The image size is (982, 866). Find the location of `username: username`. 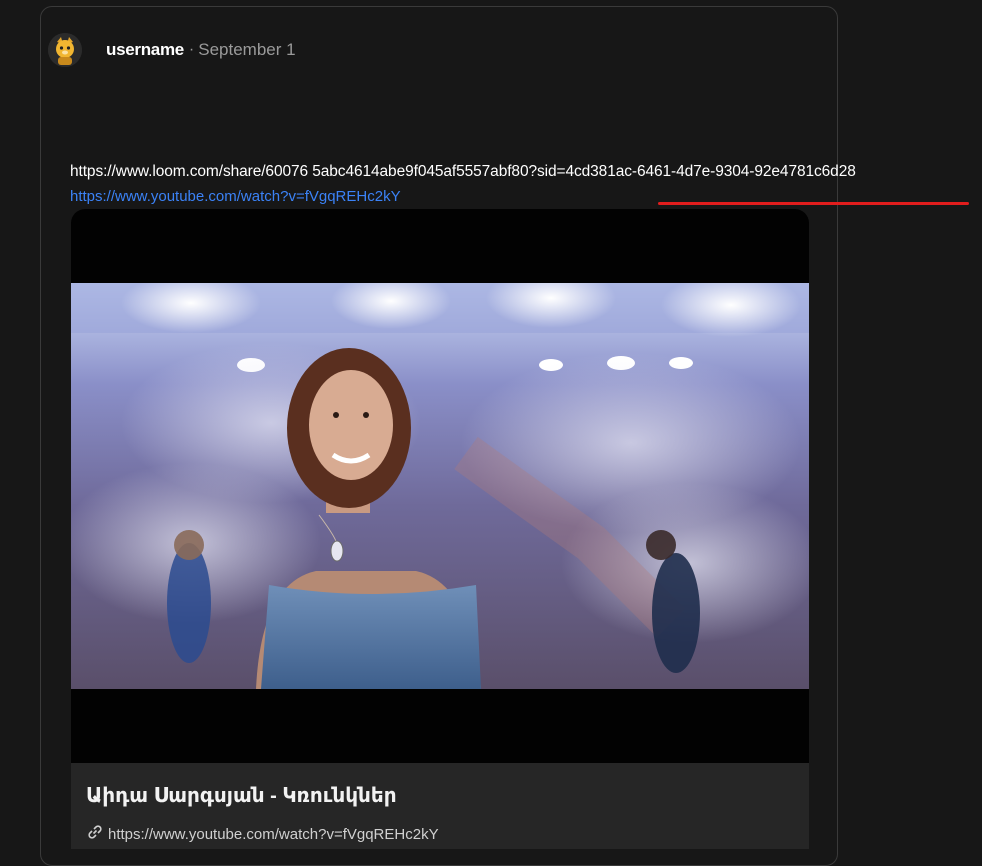

username: username is located at coordinates (145, 50).